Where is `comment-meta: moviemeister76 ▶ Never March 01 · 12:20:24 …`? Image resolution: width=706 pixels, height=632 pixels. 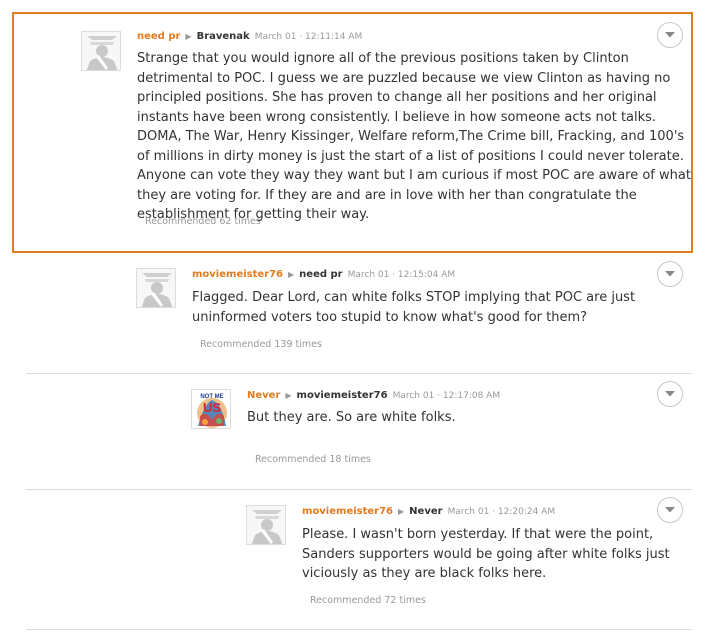 comment-meta: moviemeister76 ▶ Never March 01 · 12:20:24 … is located at coordinates (428, 512).